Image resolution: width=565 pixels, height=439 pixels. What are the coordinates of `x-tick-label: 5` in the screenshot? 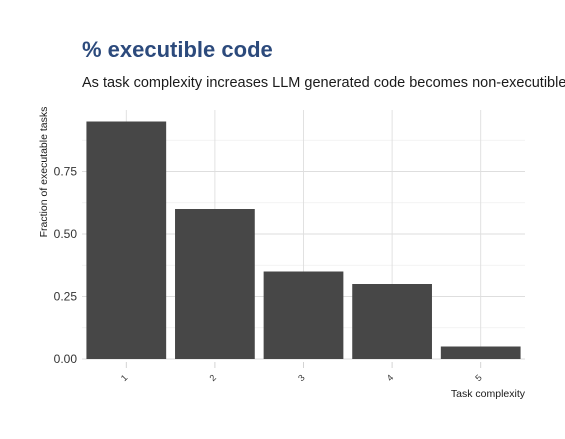 It's located at (478, 378).